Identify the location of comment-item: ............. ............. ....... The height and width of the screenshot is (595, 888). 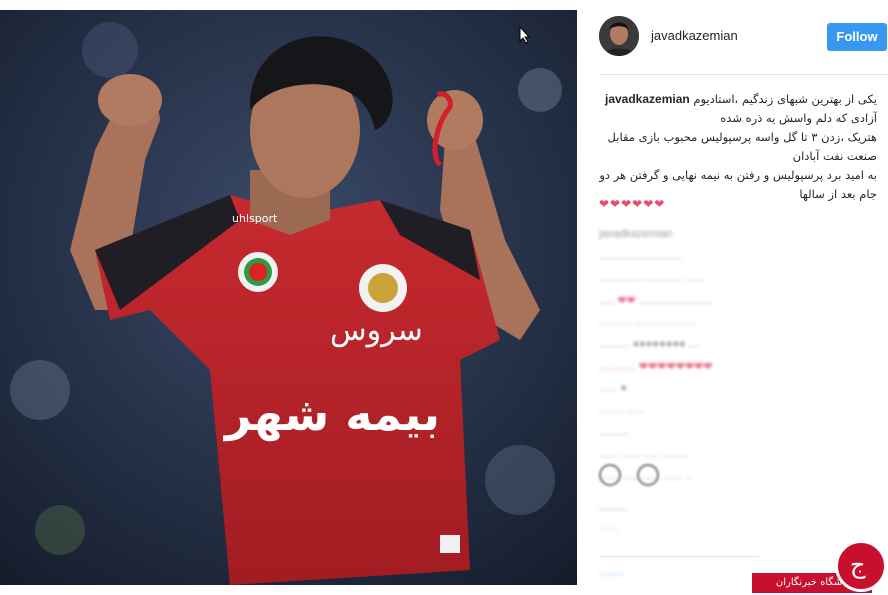
(651, 278).